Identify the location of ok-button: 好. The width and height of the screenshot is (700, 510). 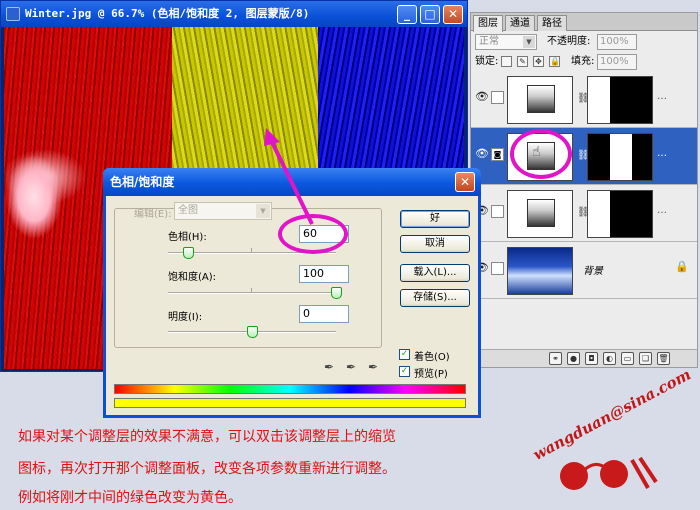
(435, 219).